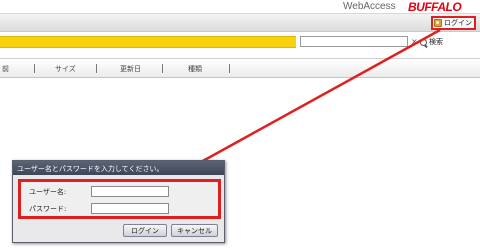 This screenshot has height=250, width=480. What do you see at coordinates (435, 7) in the screenshot?
I see `brand-logo: BUFFALO` at bounding box center [435, 7].